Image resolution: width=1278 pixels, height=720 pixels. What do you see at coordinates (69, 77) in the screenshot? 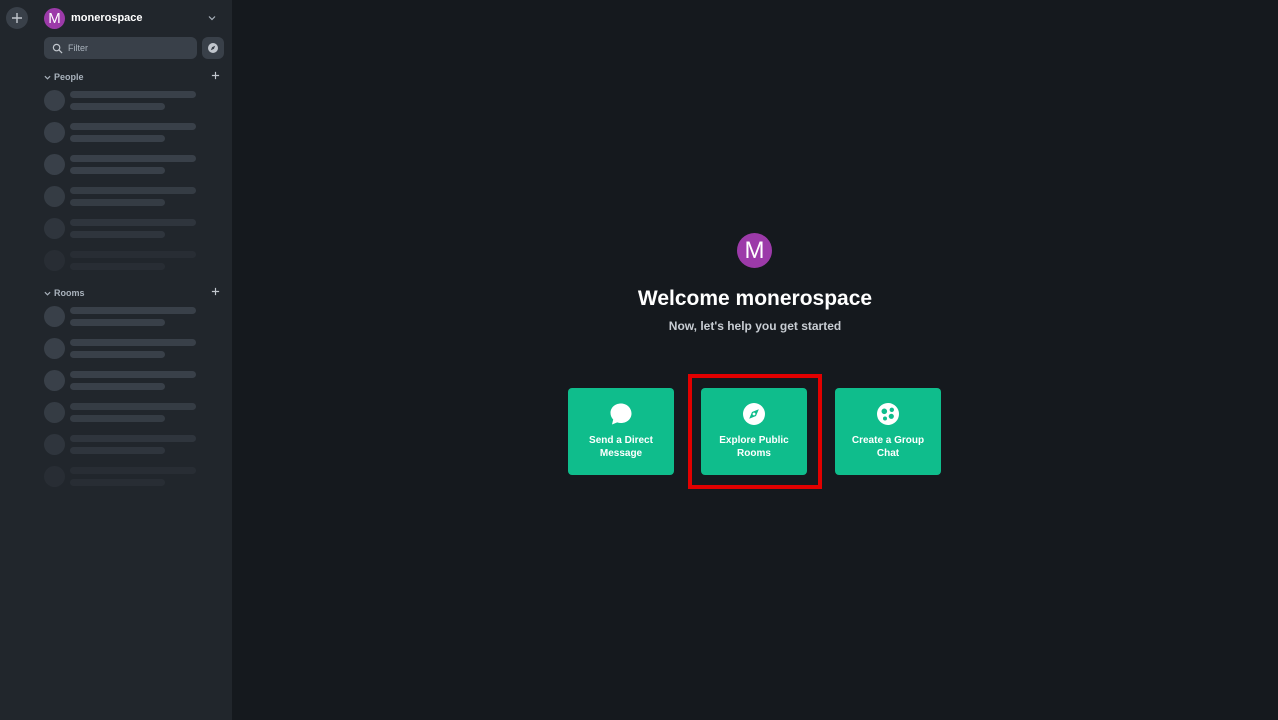
I see `section-label: People` at bounding box center [69, 77].